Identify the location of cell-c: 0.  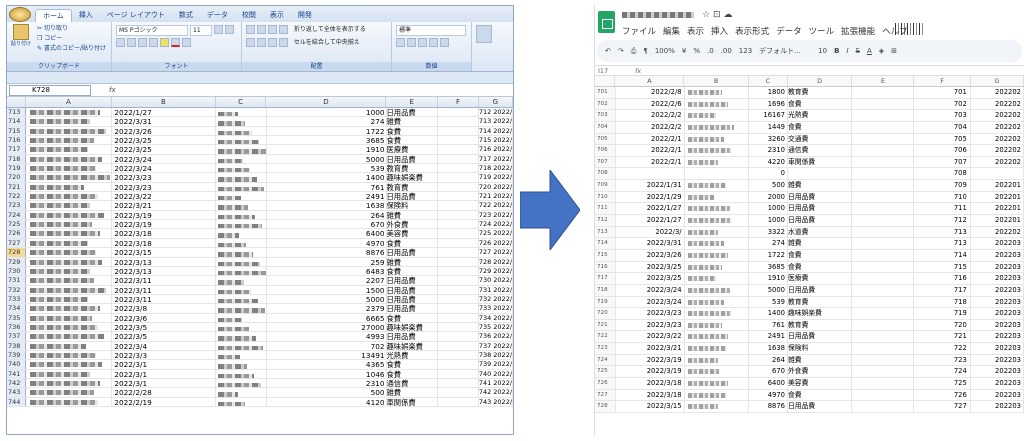
(768, 174).